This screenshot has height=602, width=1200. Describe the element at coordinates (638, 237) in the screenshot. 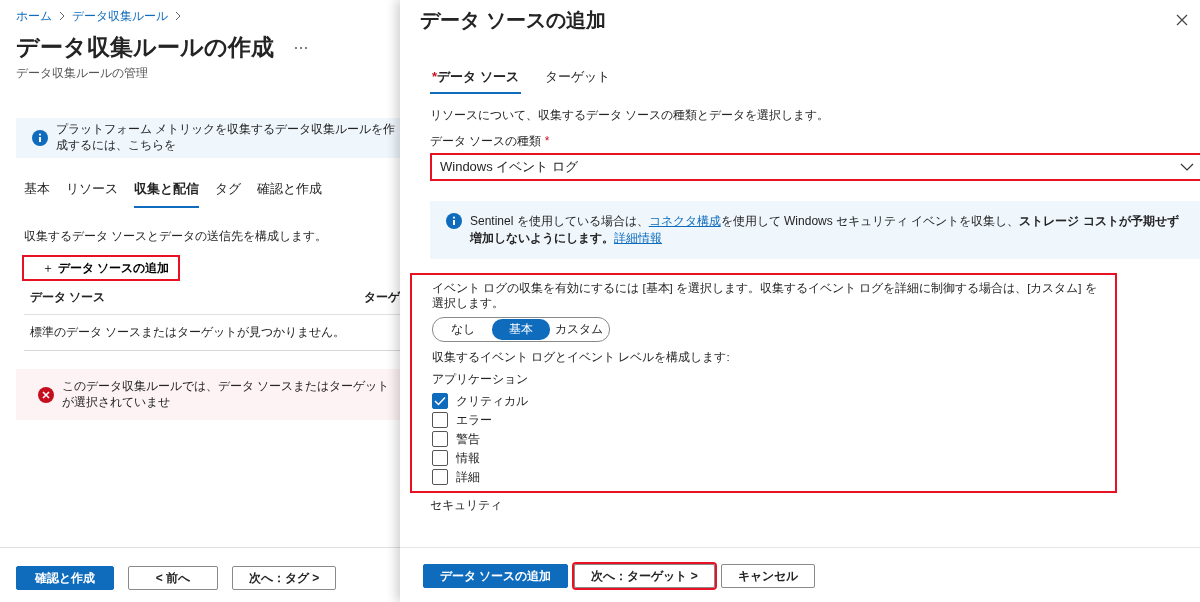

I see `link: 詳細情報` at that location.